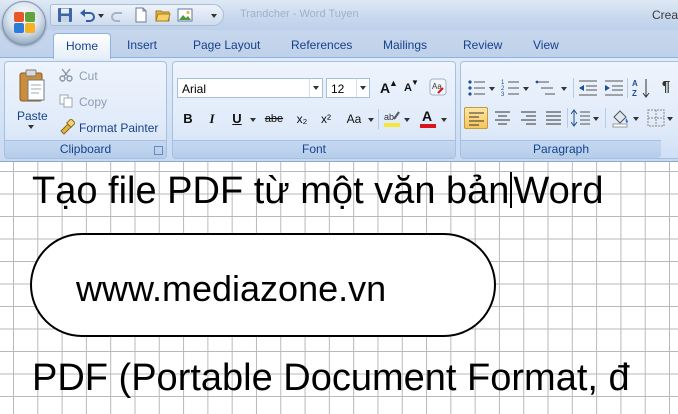 The height and width of the screenshot is (414, 678). Describe the element at coordinates (415, 82) in the screenshot. I see `shrink-arrow-icon: ▼` at that location.